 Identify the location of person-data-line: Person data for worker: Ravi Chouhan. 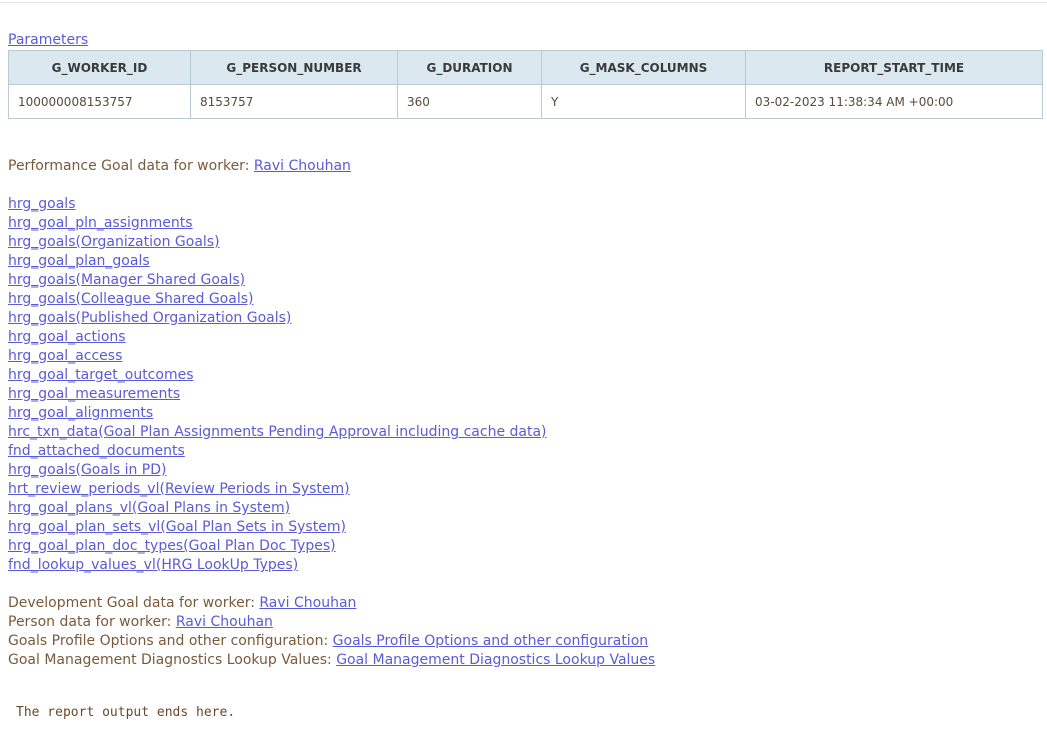
(331, 623).